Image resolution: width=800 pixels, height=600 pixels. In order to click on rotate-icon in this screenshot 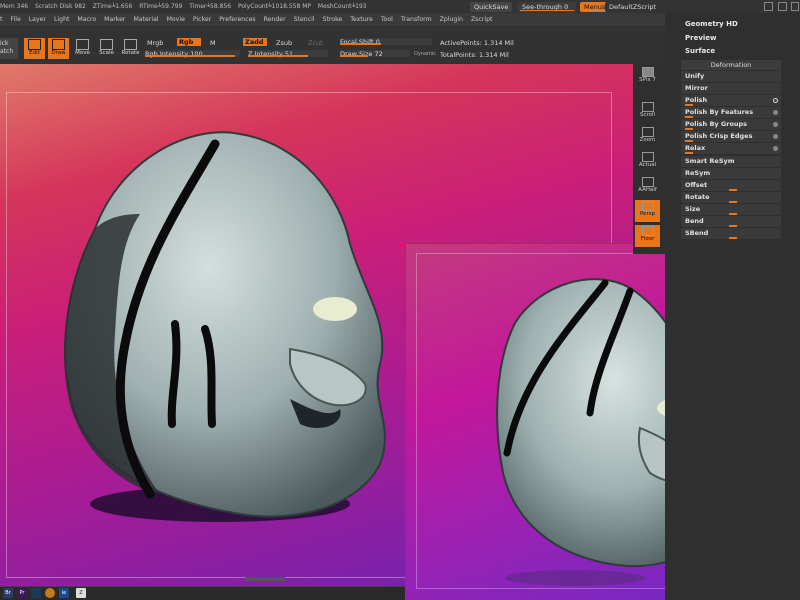, I will do `click(130, 44)`.